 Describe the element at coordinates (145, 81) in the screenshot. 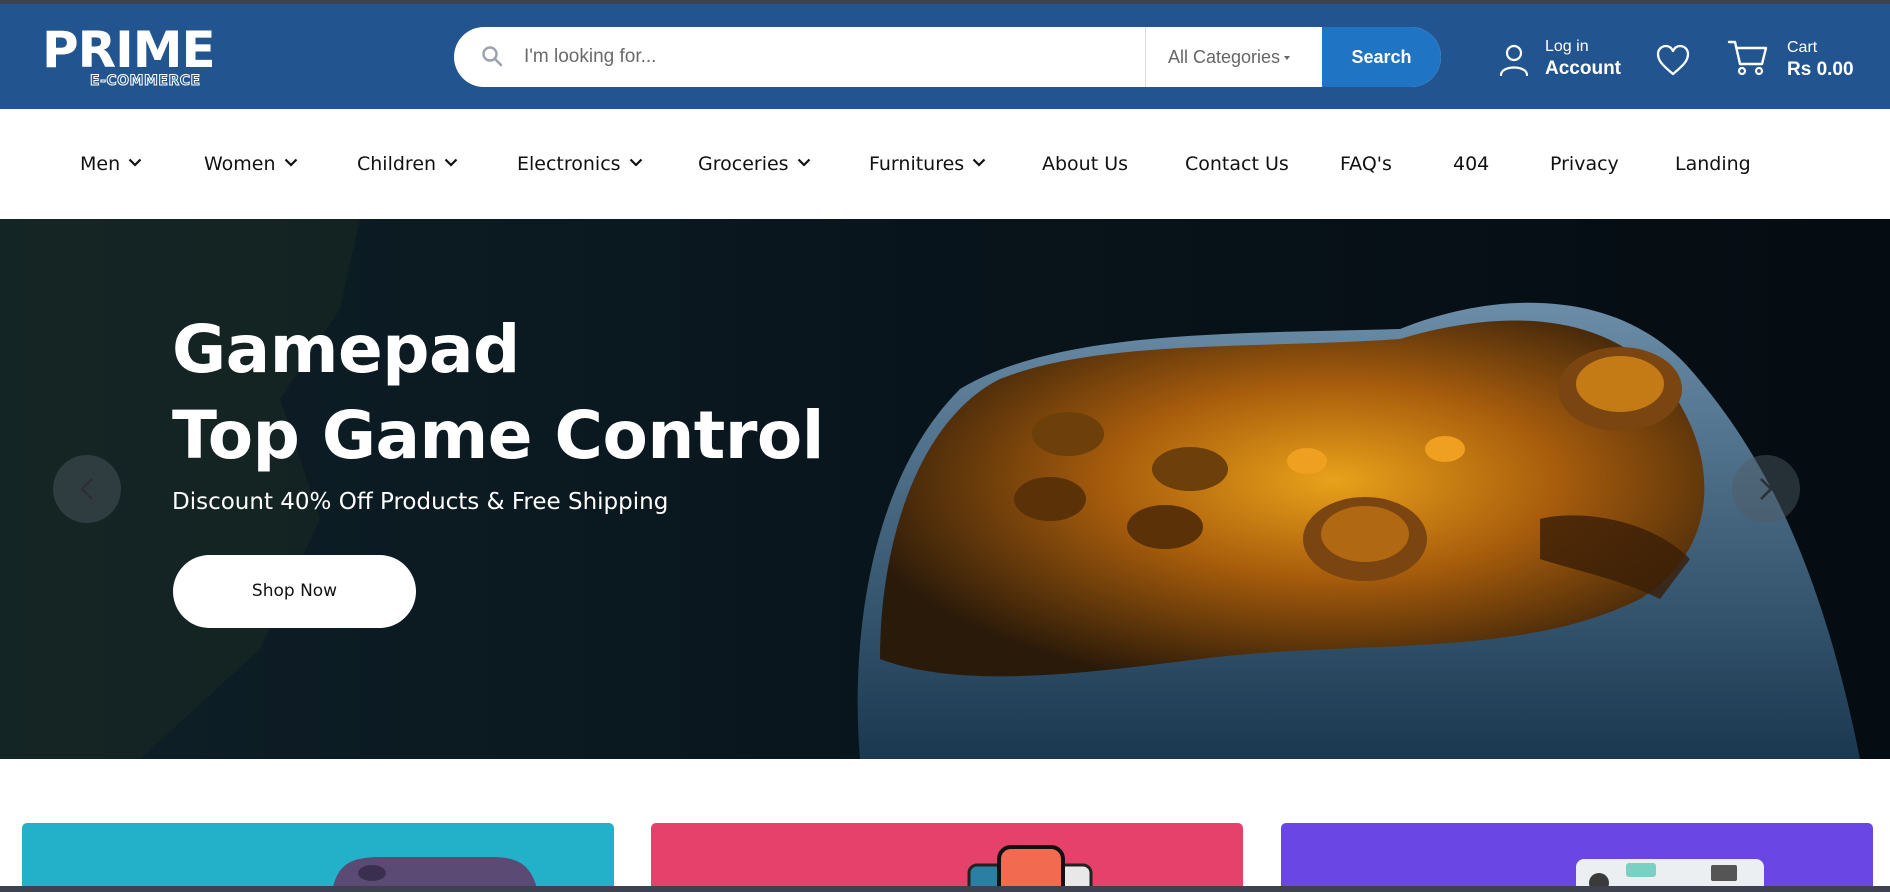

I see `logo-tagline: E-COMMERCE` at that location.